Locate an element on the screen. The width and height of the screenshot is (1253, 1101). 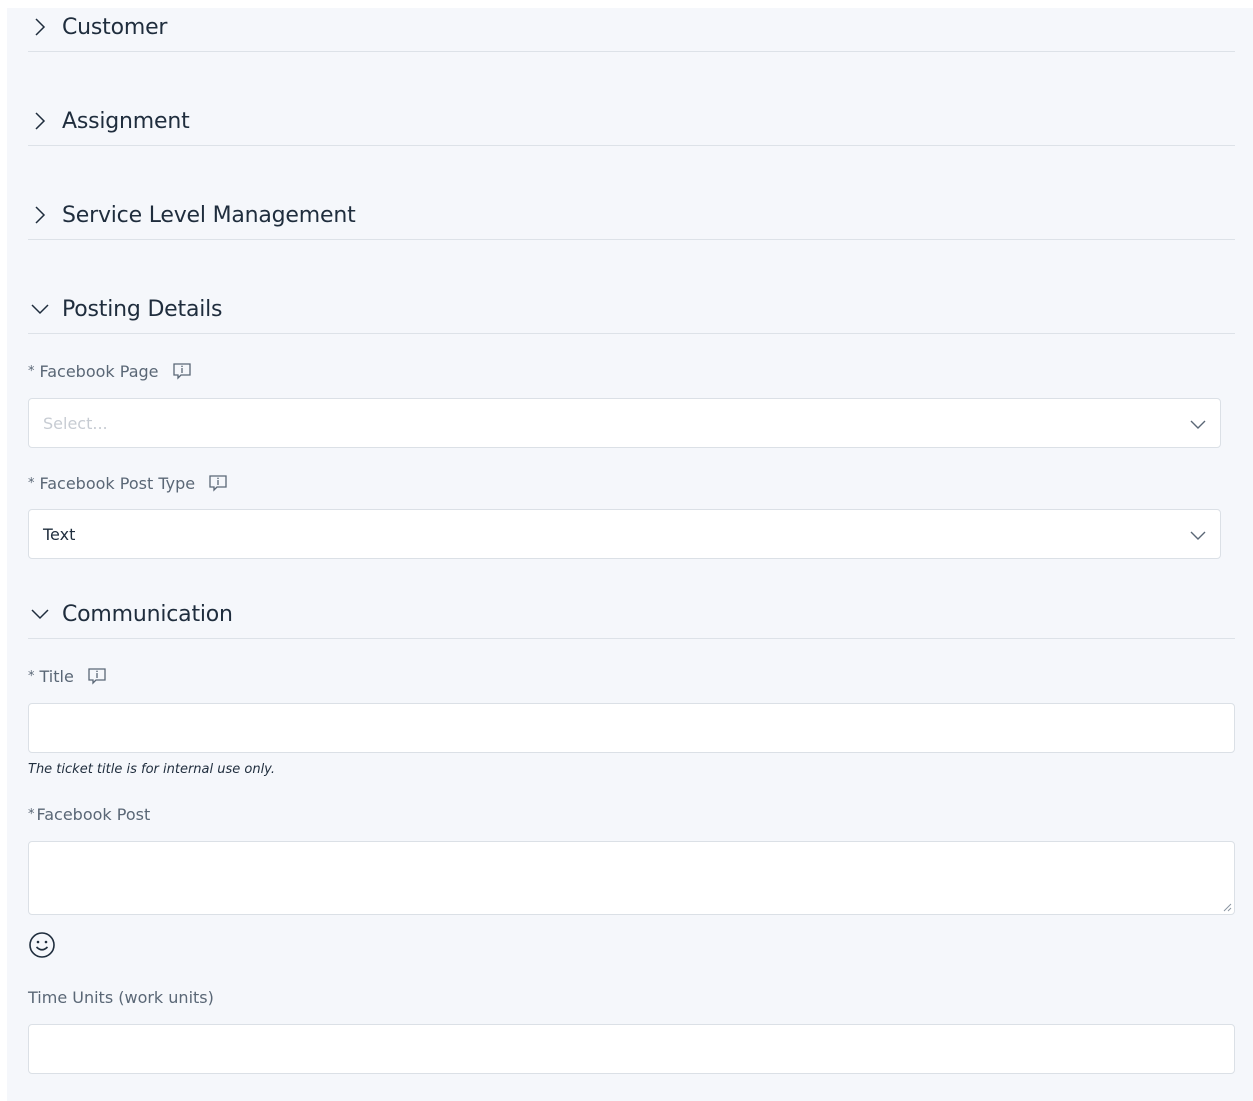
time-units-label-text: Time Units (work units) is located at coordinates (121, 997).